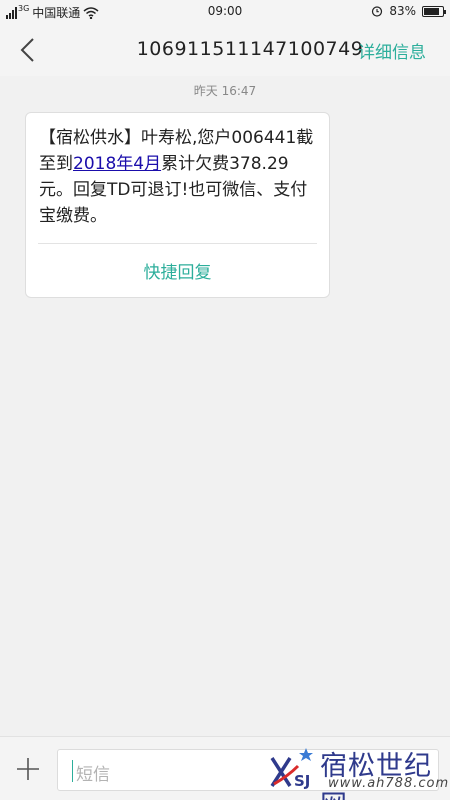 This screenshot has height=800, width=450. Describe the element at coordinates (291, 769) in the screenshot. I see `watermark-logo: SJ` at that location.